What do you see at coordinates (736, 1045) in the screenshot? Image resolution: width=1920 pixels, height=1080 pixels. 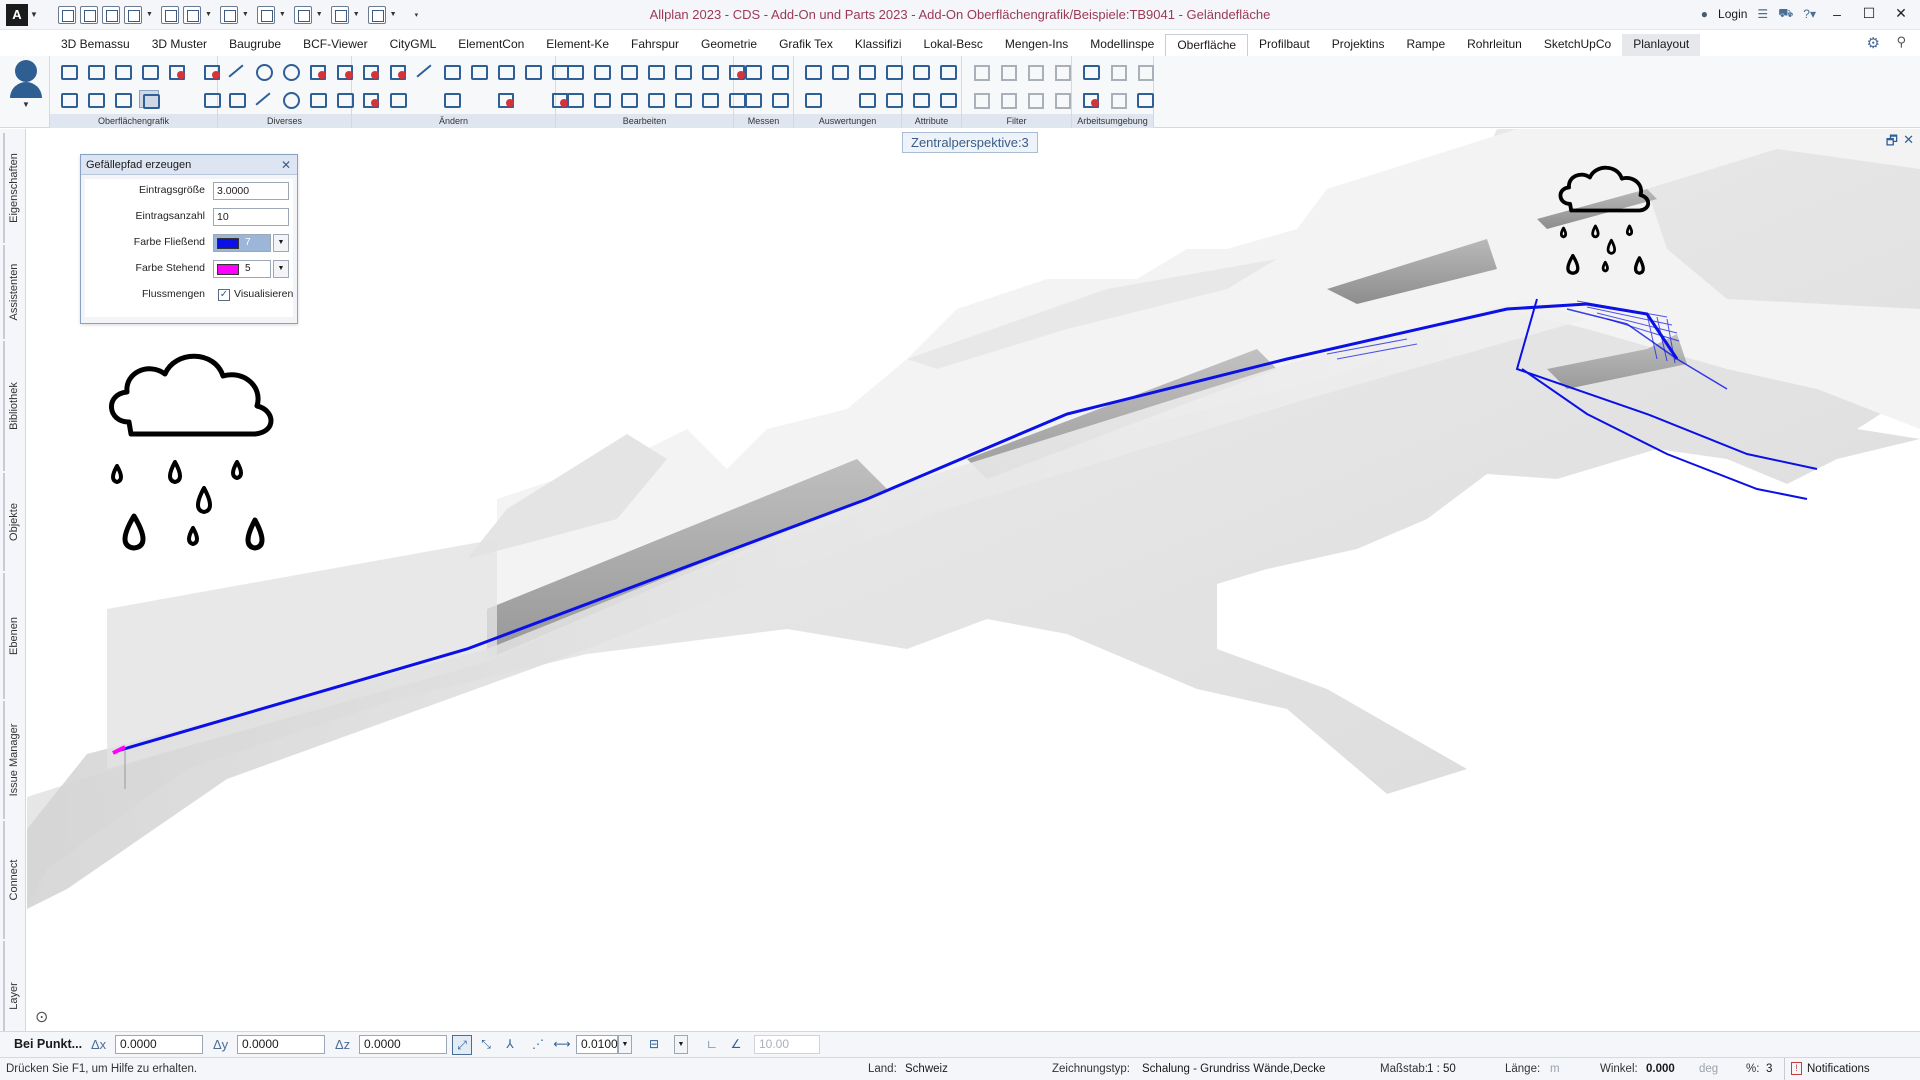 I see `angle-snap-icon: ∠` at bounding box center [736, 1045].